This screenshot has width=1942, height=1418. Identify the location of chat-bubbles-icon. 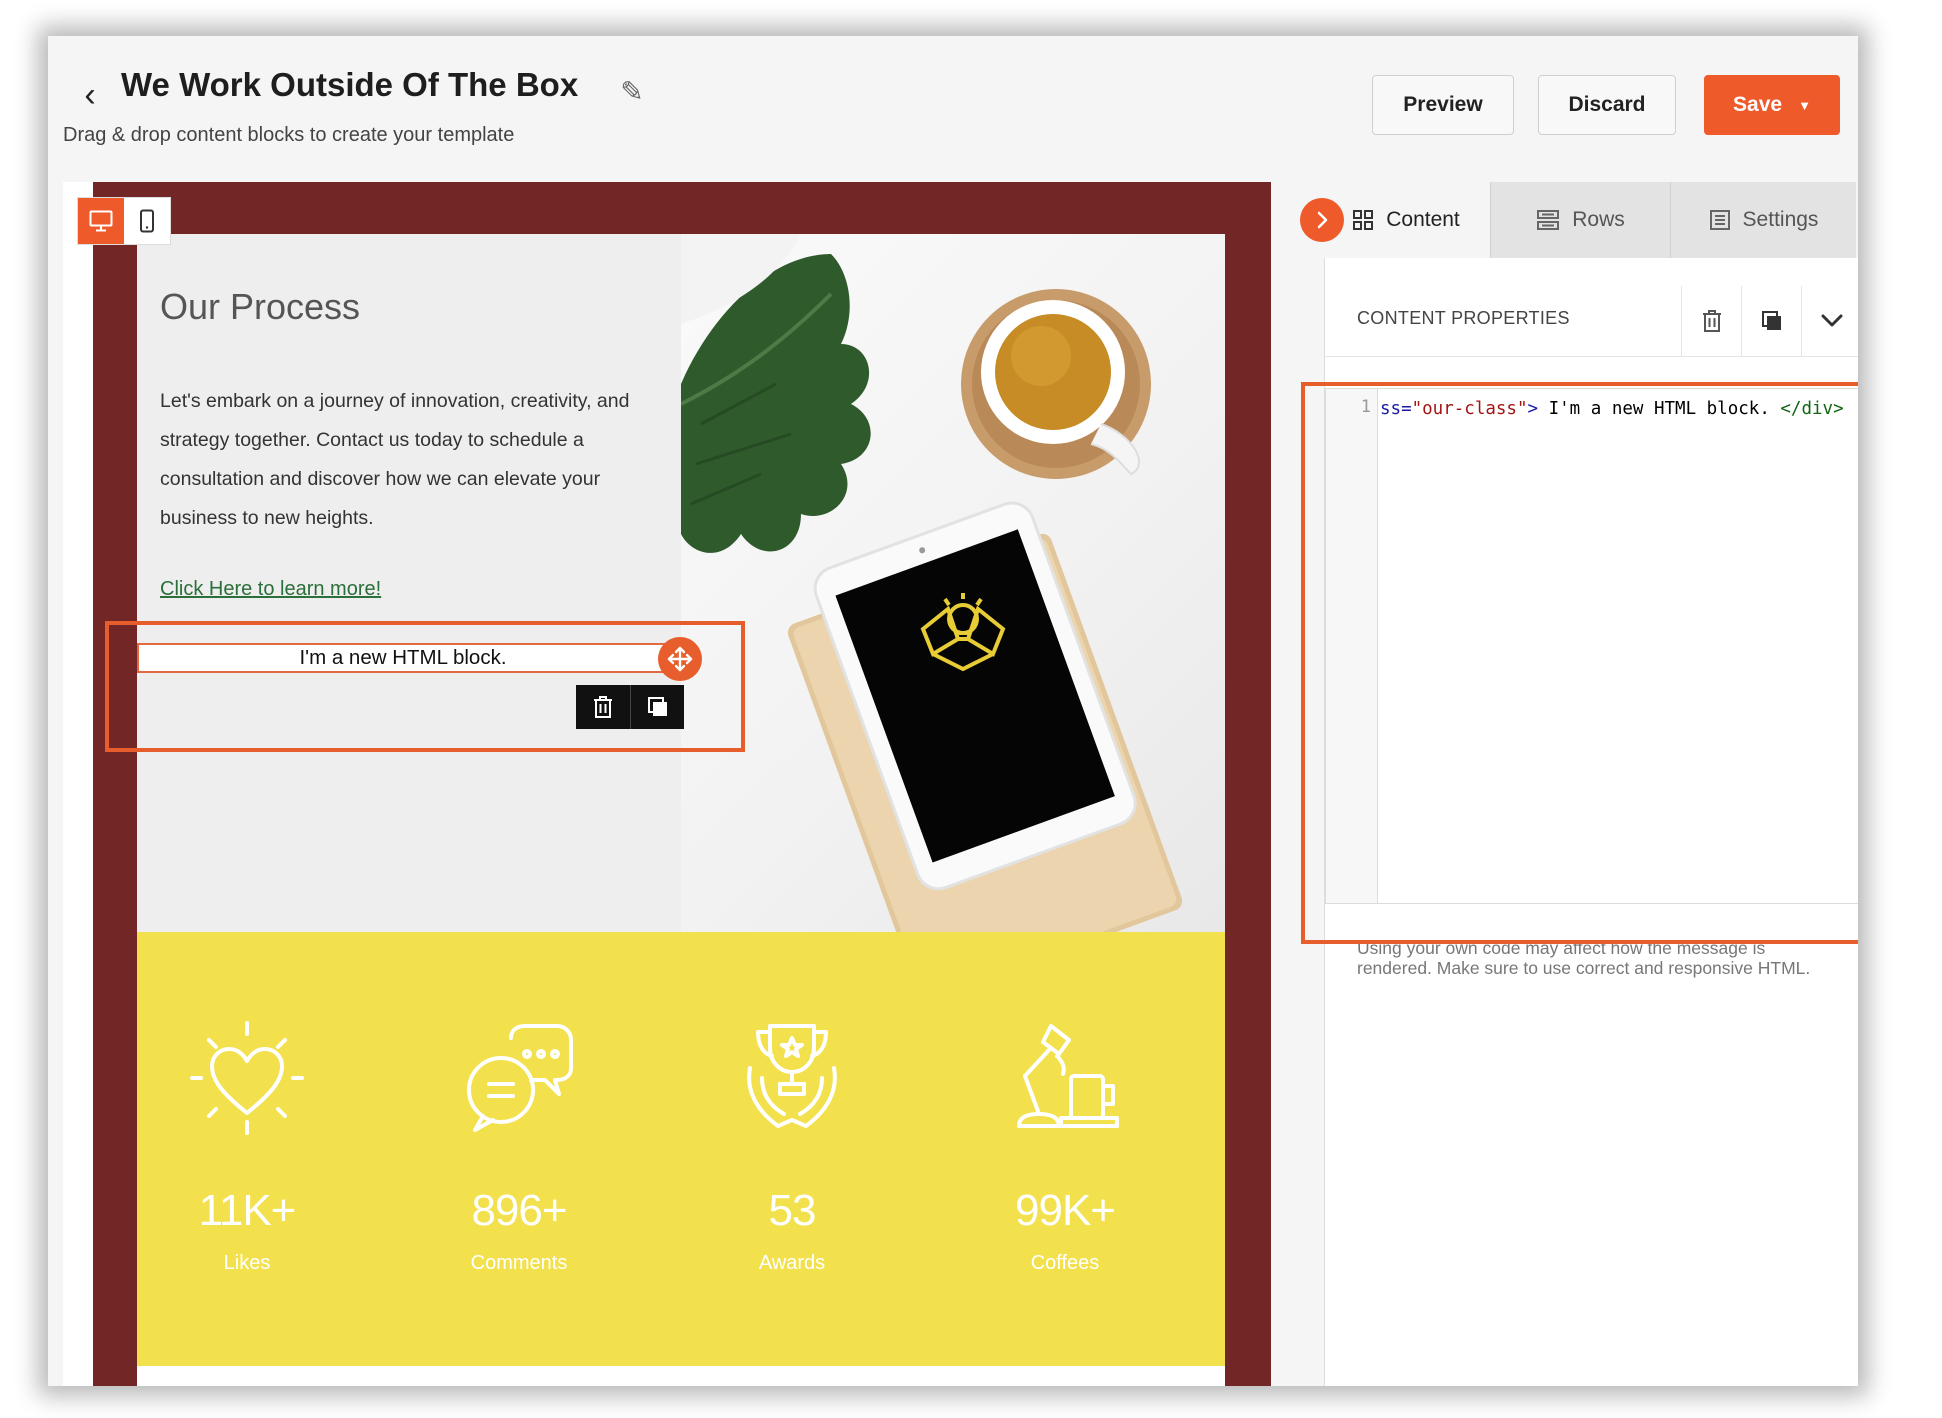
(520, 1078).